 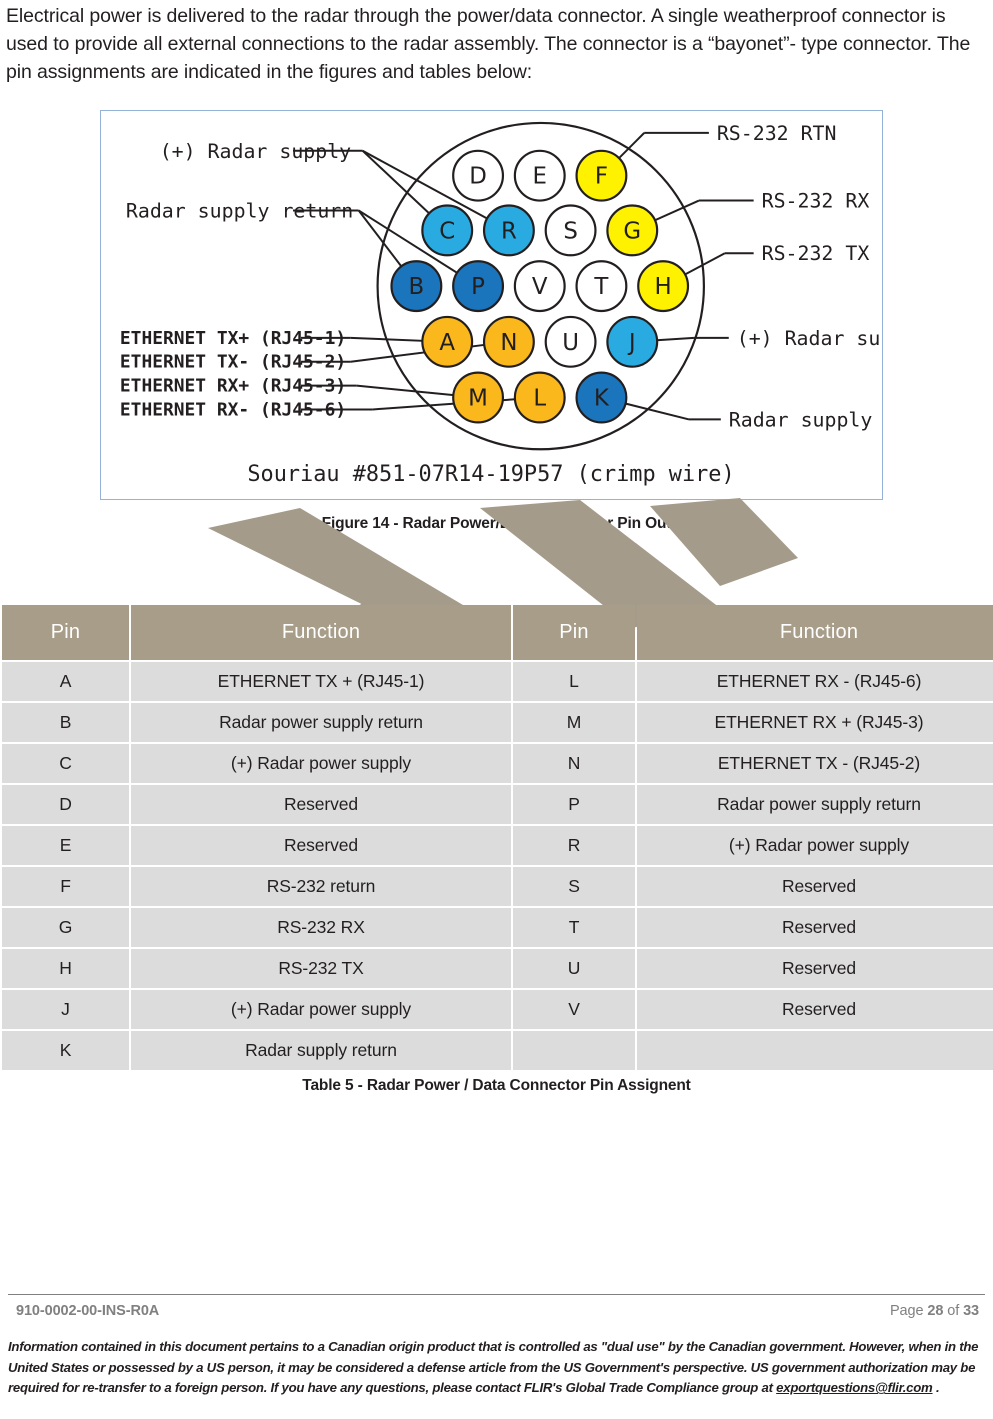 I want to click on figure-label-eth-3: ETHERNET RX- (RJ45-6), so click(x=233, y=409).